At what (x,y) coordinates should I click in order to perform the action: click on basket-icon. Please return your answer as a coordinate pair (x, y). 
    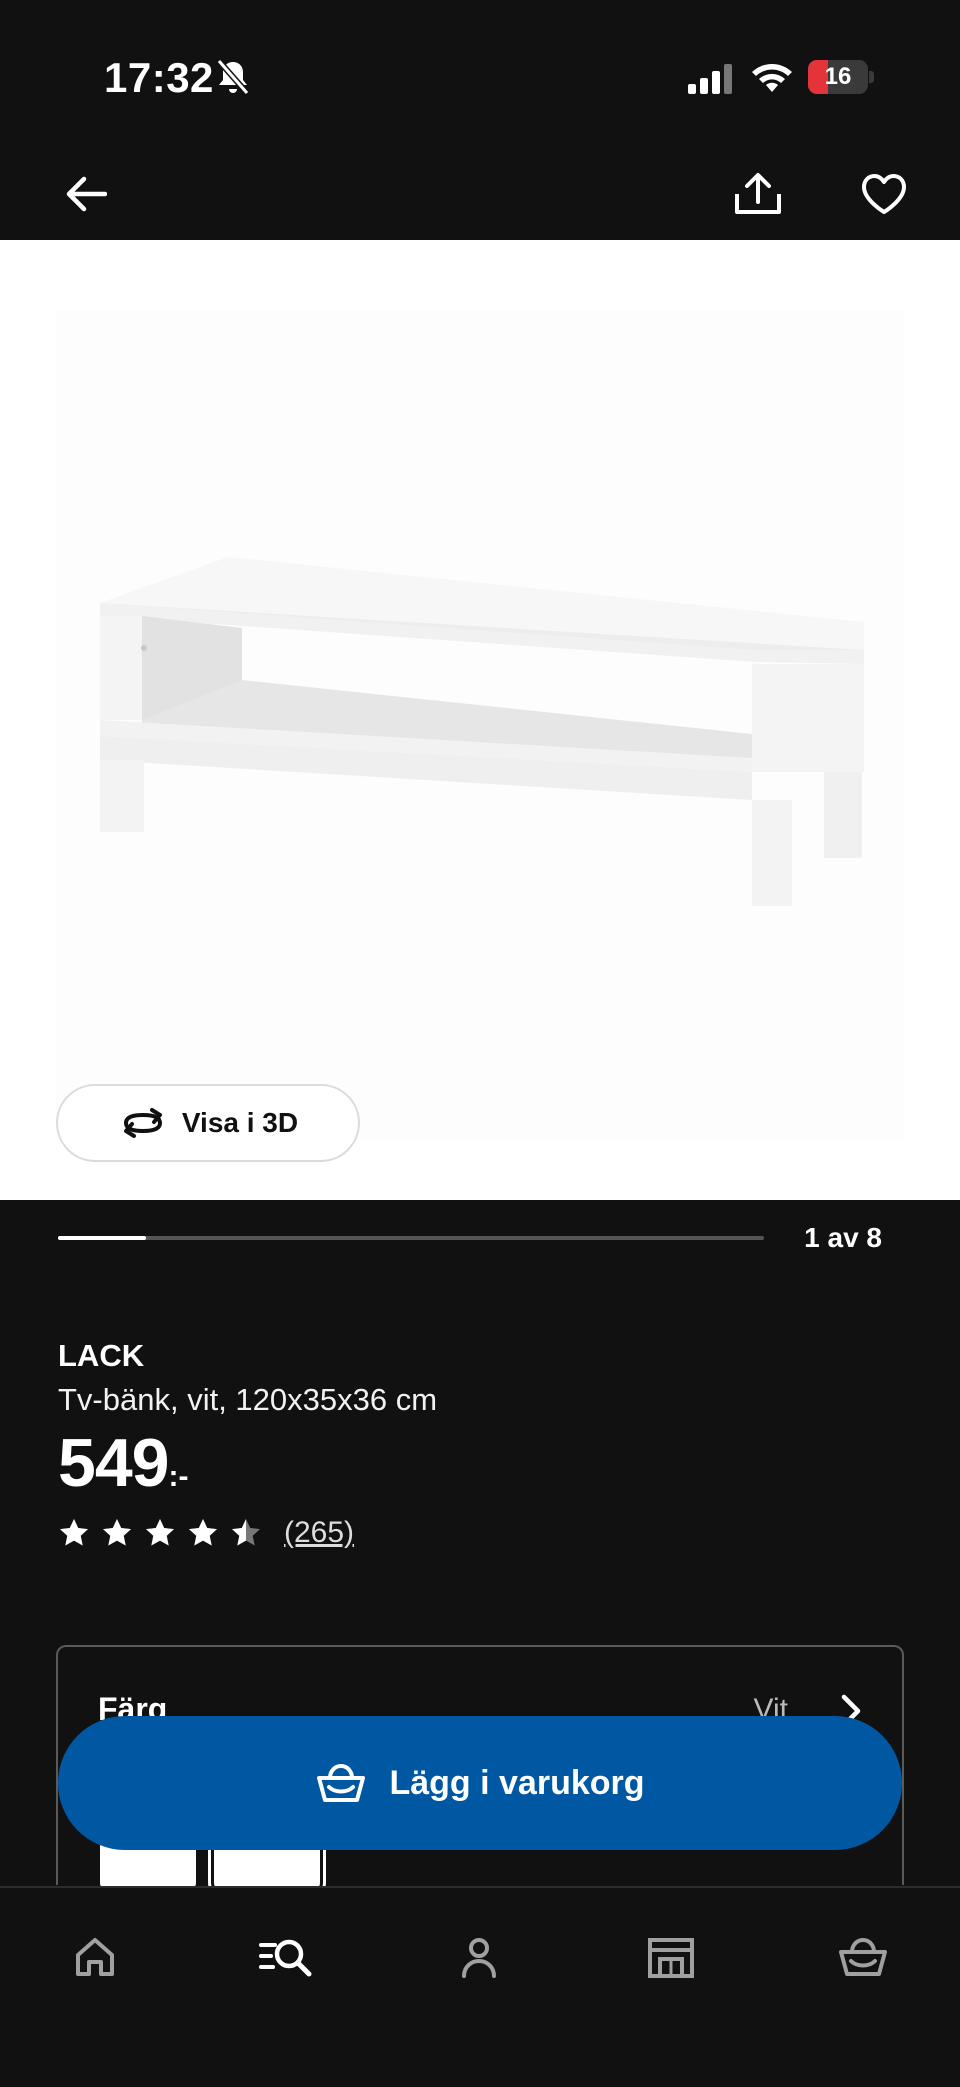
    Looking at the image, I should click on (341, 1782).